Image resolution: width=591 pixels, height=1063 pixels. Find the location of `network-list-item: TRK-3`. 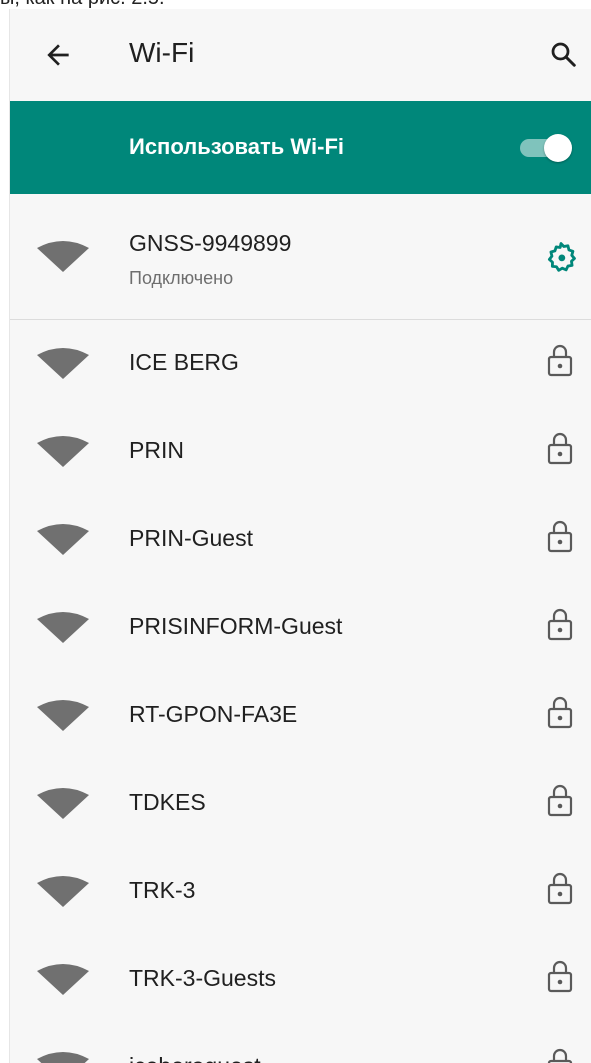

network-list-item: TRK-3 is located at coordinates (300, 891).